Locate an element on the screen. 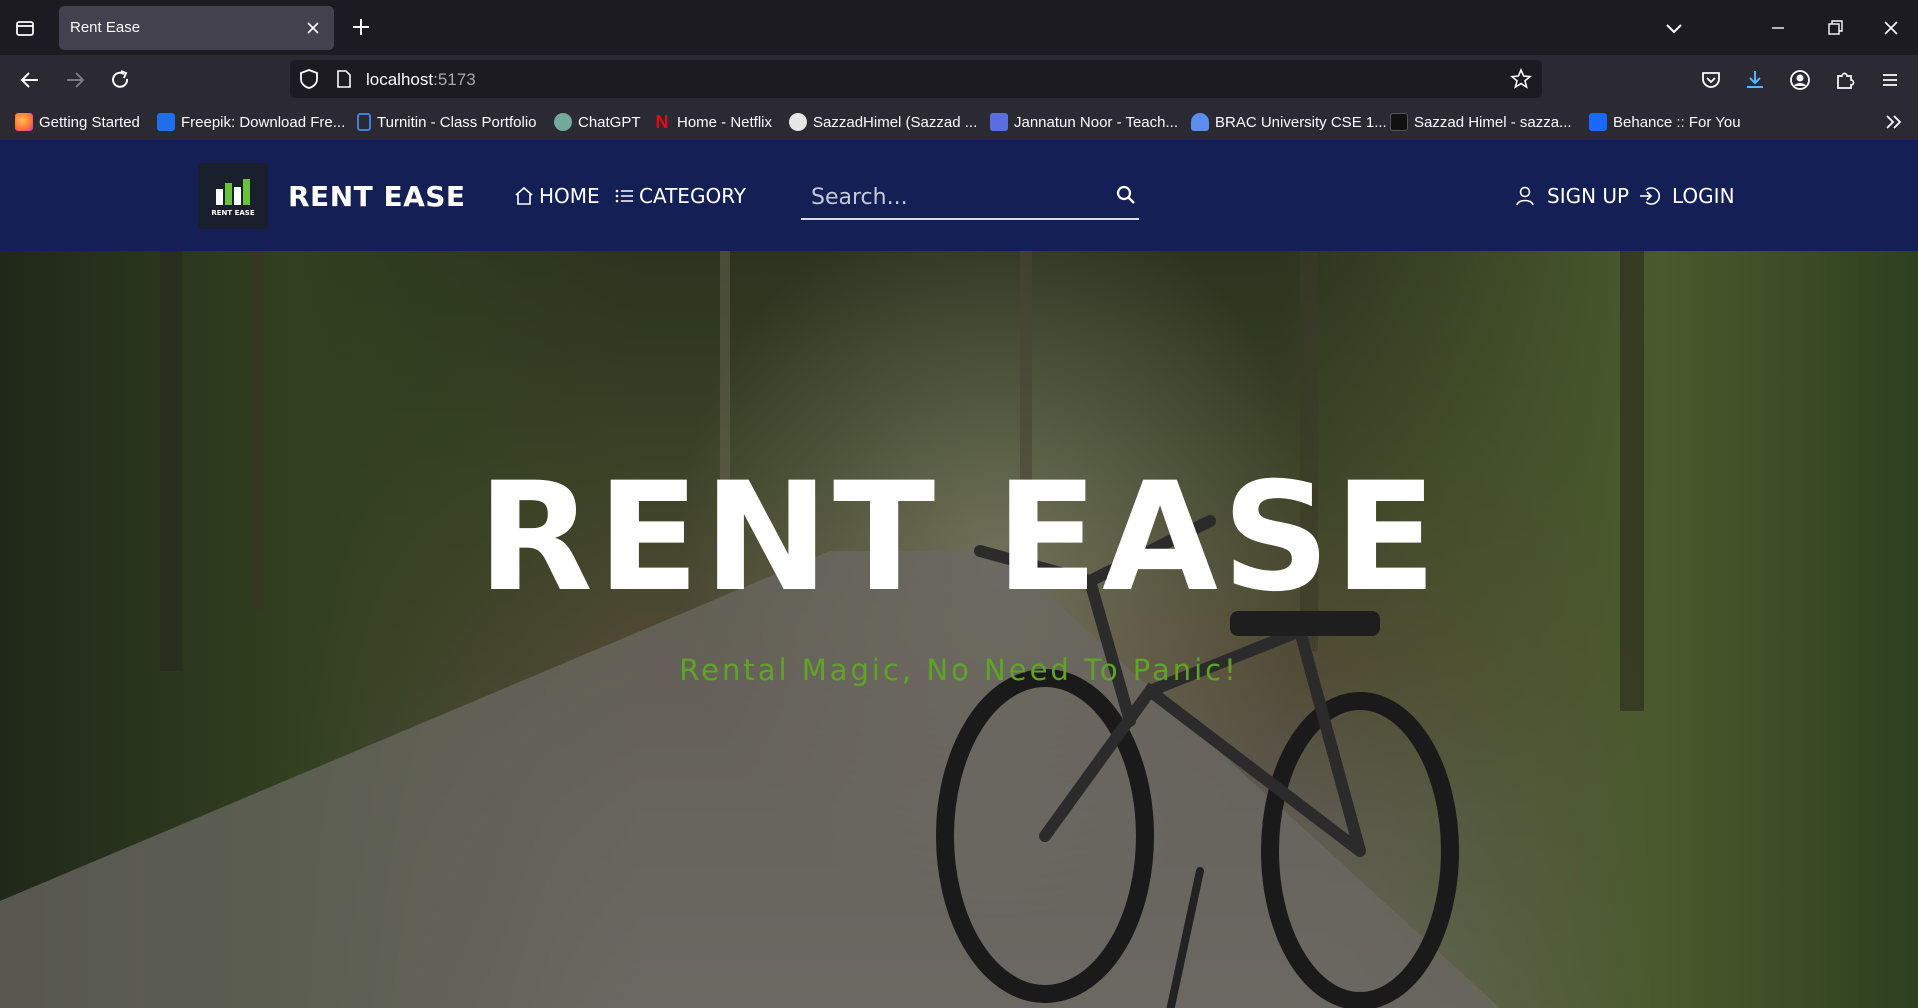 The image size is (1918, 1008). account-icon is located at coordinates (1800, 80).